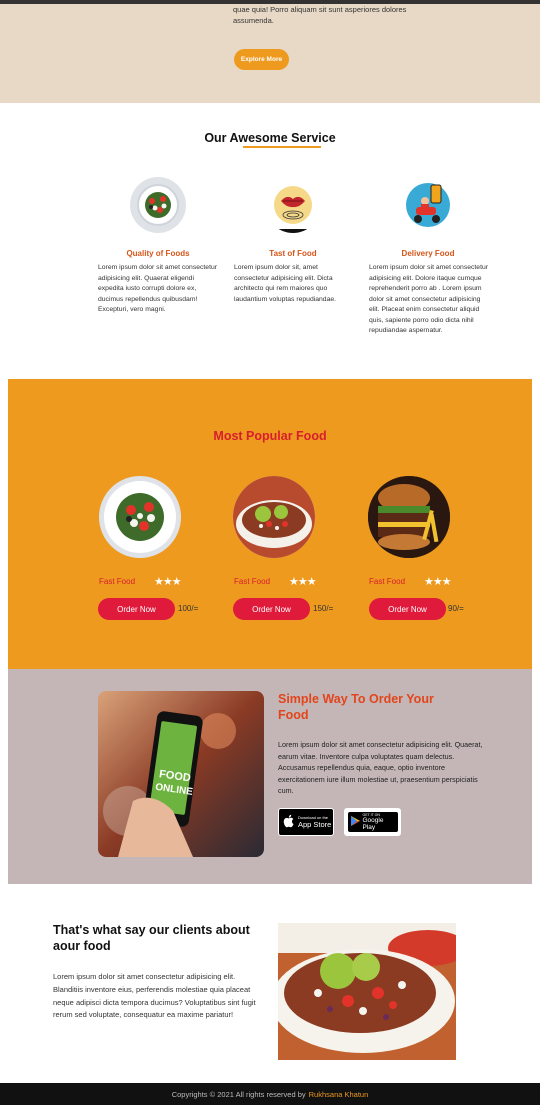 The width and height of the screenshot is (540, 1105). What do you see at coordinates (238, 1094) in the screenshot?
I see `footer-text: Copyrights © 2021 All rights reserved by` at bounding box center [238, 1094].